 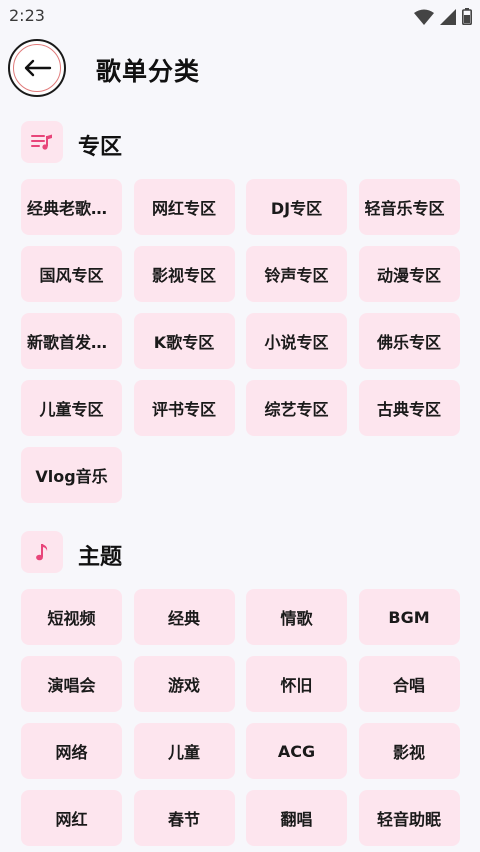 I want to click on category-chip: 动漫专区, so click(x=409, y=274).